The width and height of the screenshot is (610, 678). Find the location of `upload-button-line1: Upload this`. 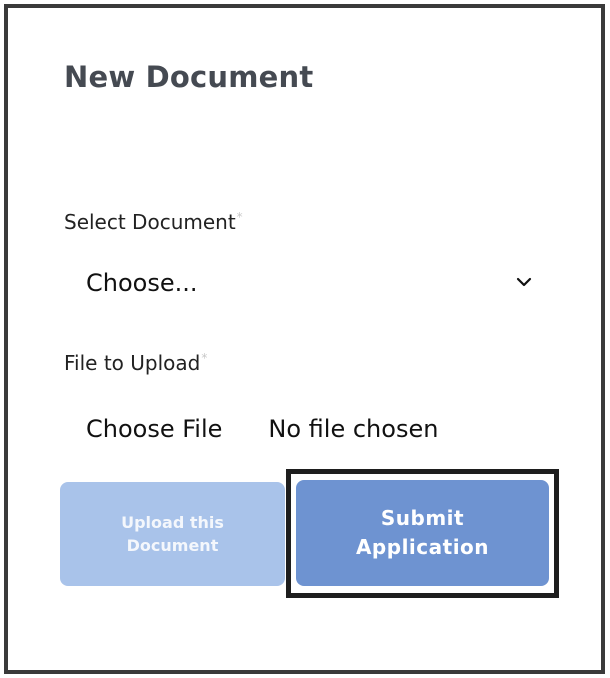

upload-button-line1: Upload this is located at coordinates (172, 522).